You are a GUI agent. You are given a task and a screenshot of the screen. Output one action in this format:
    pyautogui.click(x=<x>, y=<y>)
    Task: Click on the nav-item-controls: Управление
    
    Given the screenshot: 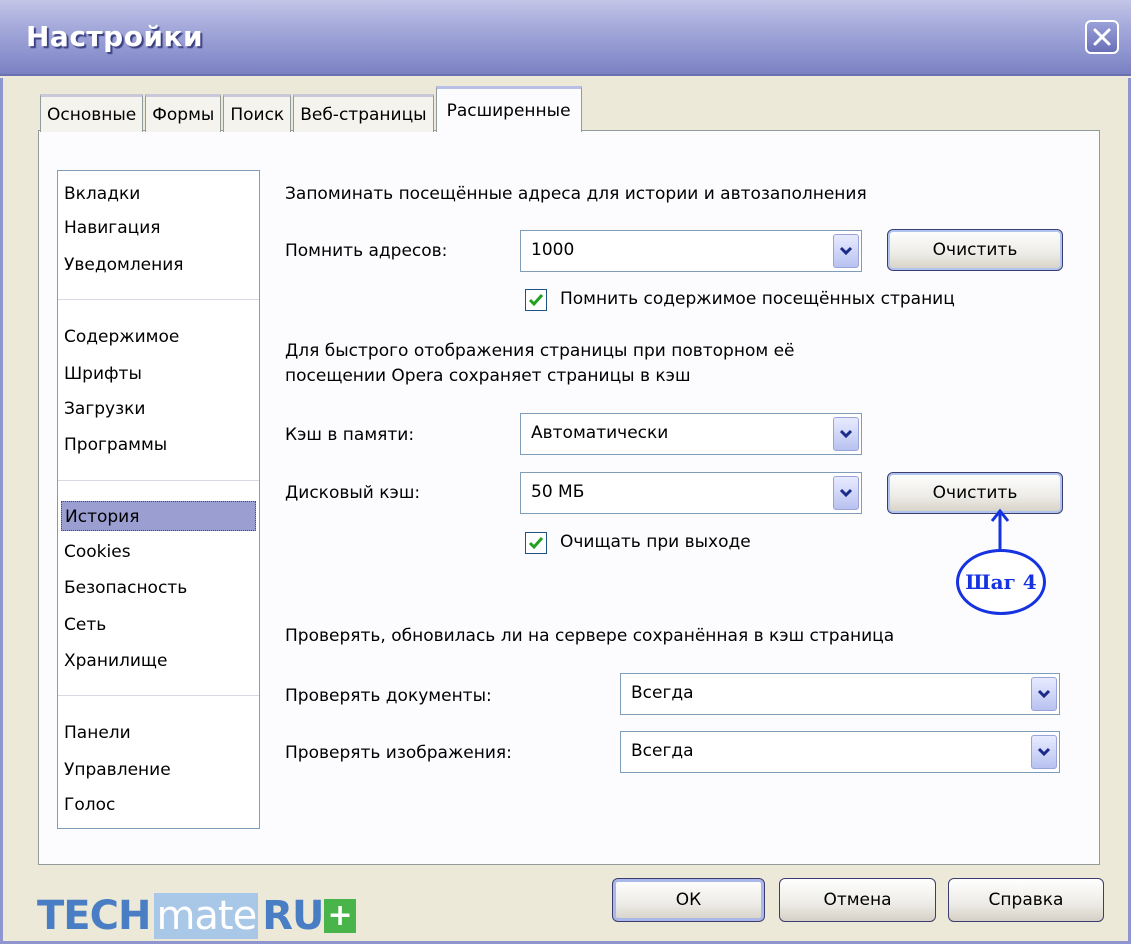 What is the action you would take?
    pyautogui.click(x=117, y=770)
    